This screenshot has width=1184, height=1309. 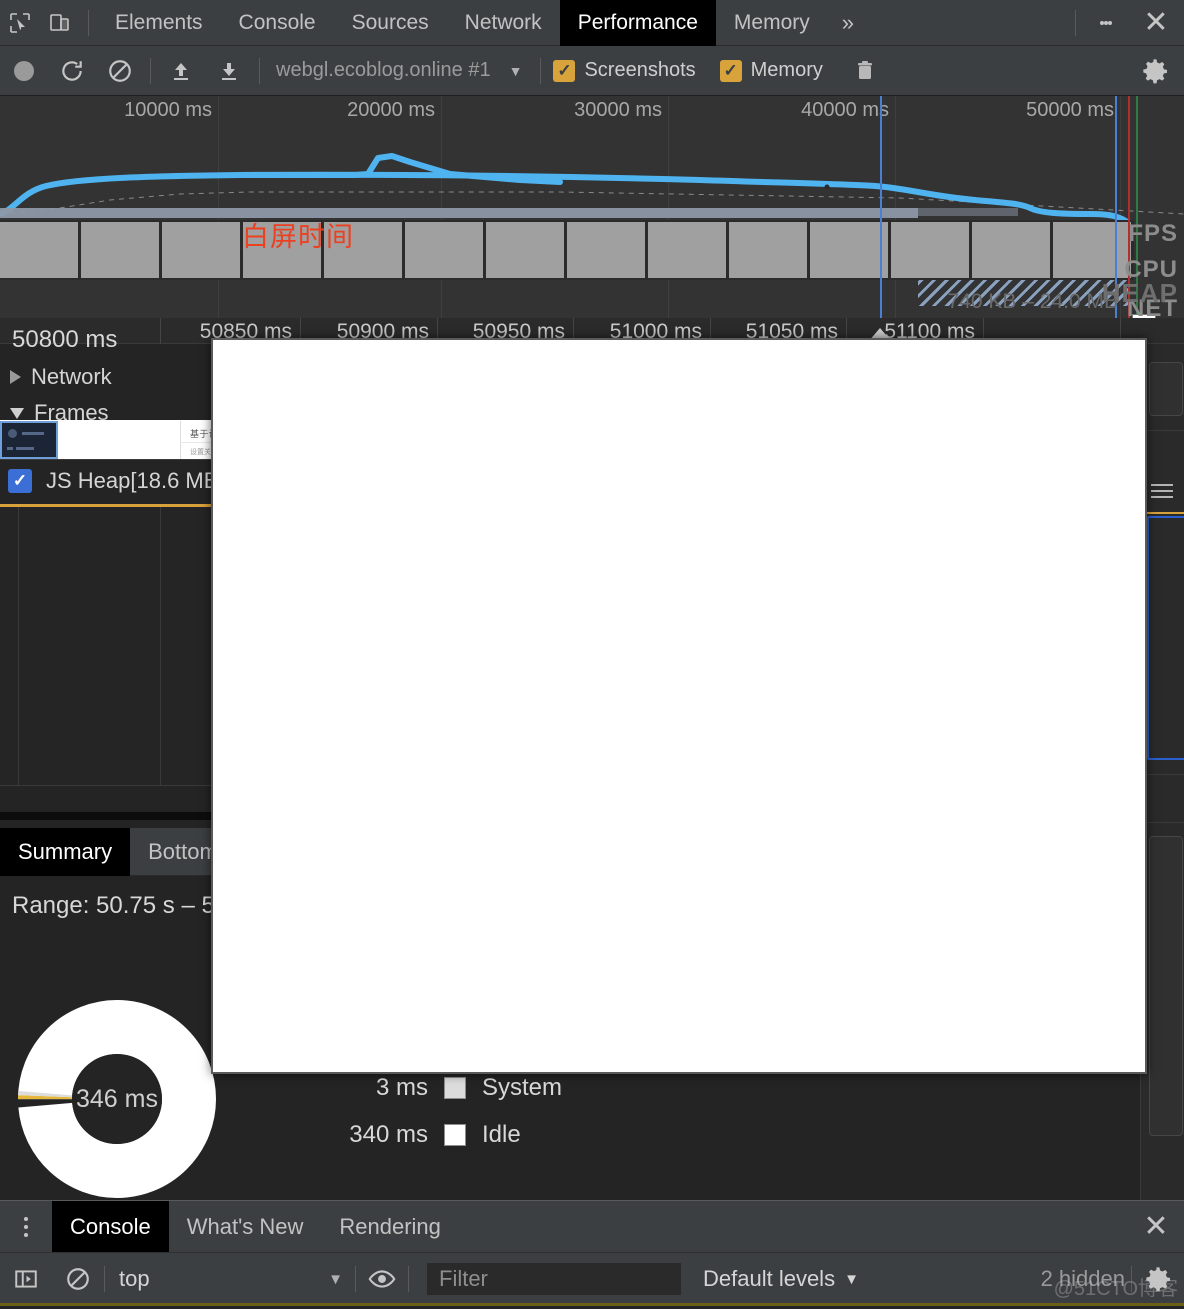 What do you see at coordinates (26, 1279) in the screenshot?
I see `console-sidebar-icon` at bounding box center [26, 1279].